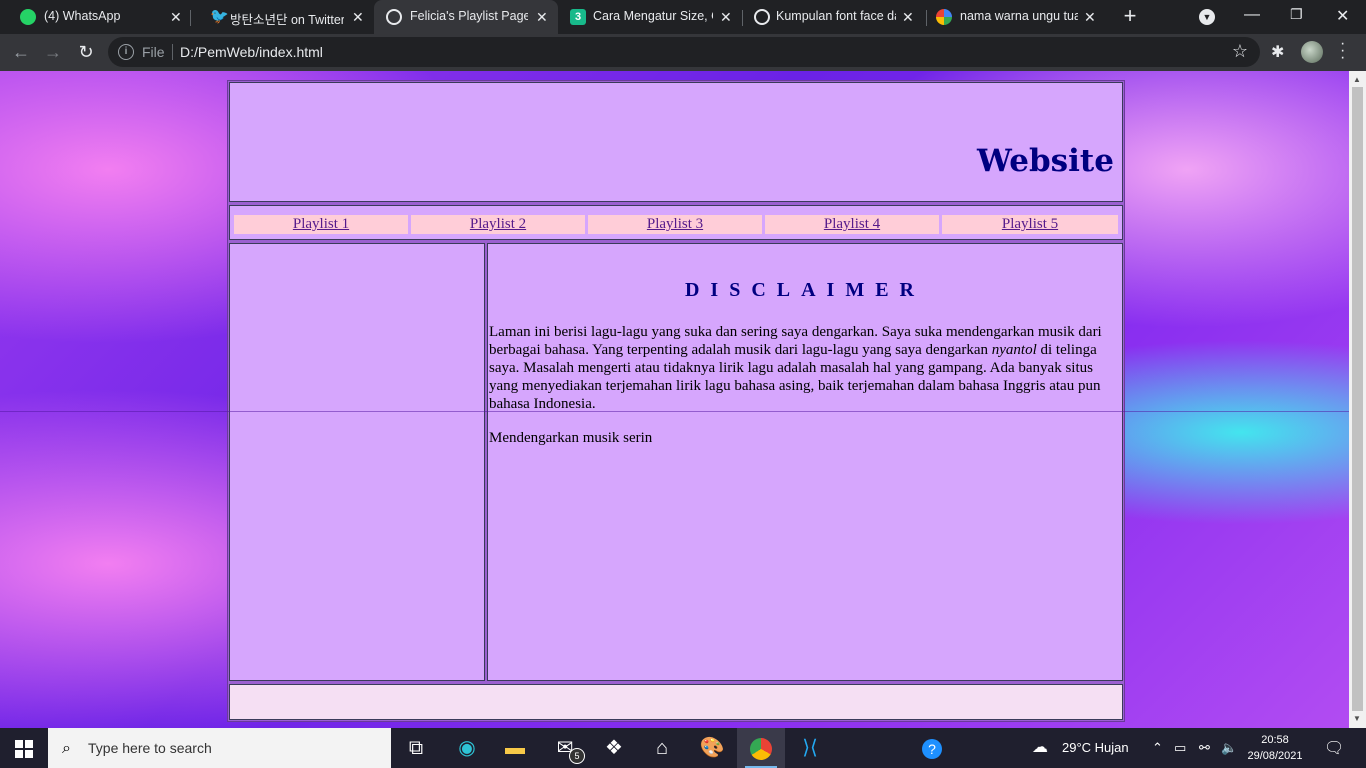 The width and height of the screenshot is (1366, 768). I want to click on tab-playlist-page: Felicia's Playlist Page ✕, so click(466, 17).